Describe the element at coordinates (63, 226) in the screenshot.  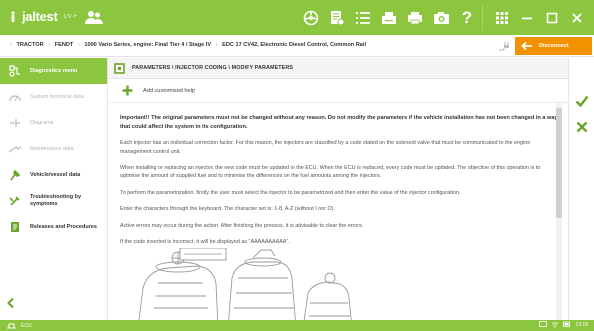
I see `sidebar-item-label: Releases and Procedures` at that location.